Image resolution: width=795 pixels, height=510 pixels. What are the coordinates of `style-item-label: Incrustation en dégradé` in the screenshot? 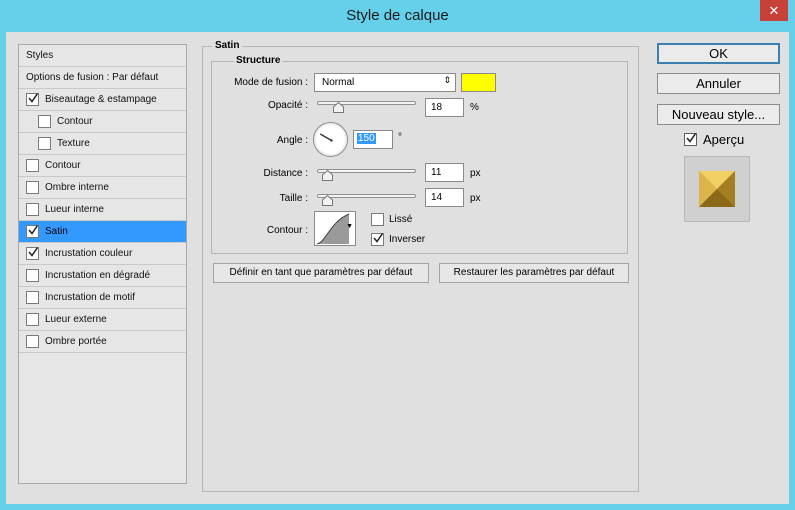 It's located at (98, 275).